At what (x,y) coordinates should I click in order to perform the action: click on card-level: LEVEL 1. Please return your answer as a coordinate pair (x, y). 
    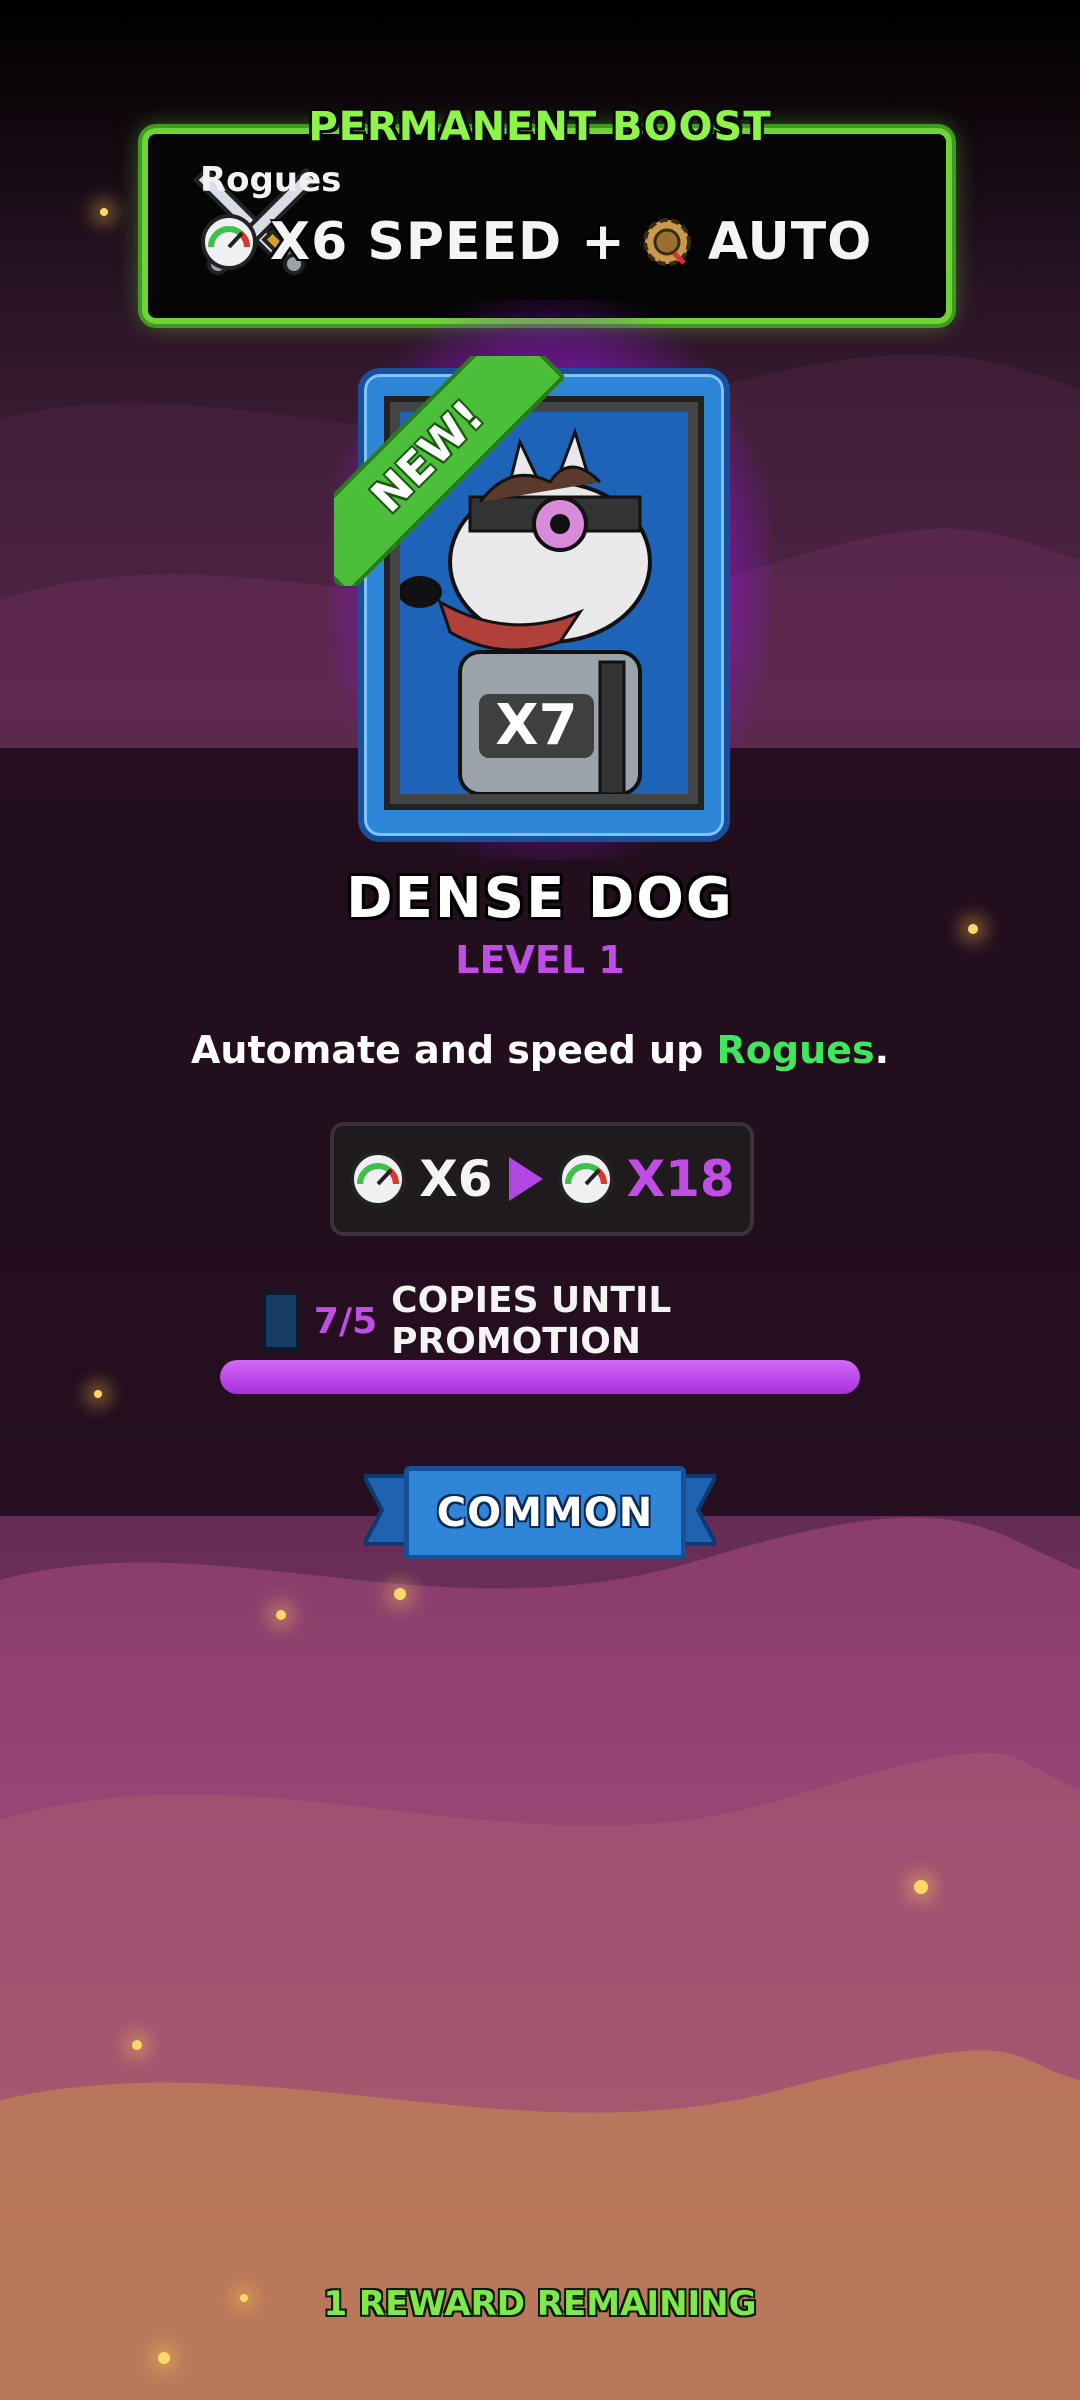
    Looking at the image, I should click on (540, 960).